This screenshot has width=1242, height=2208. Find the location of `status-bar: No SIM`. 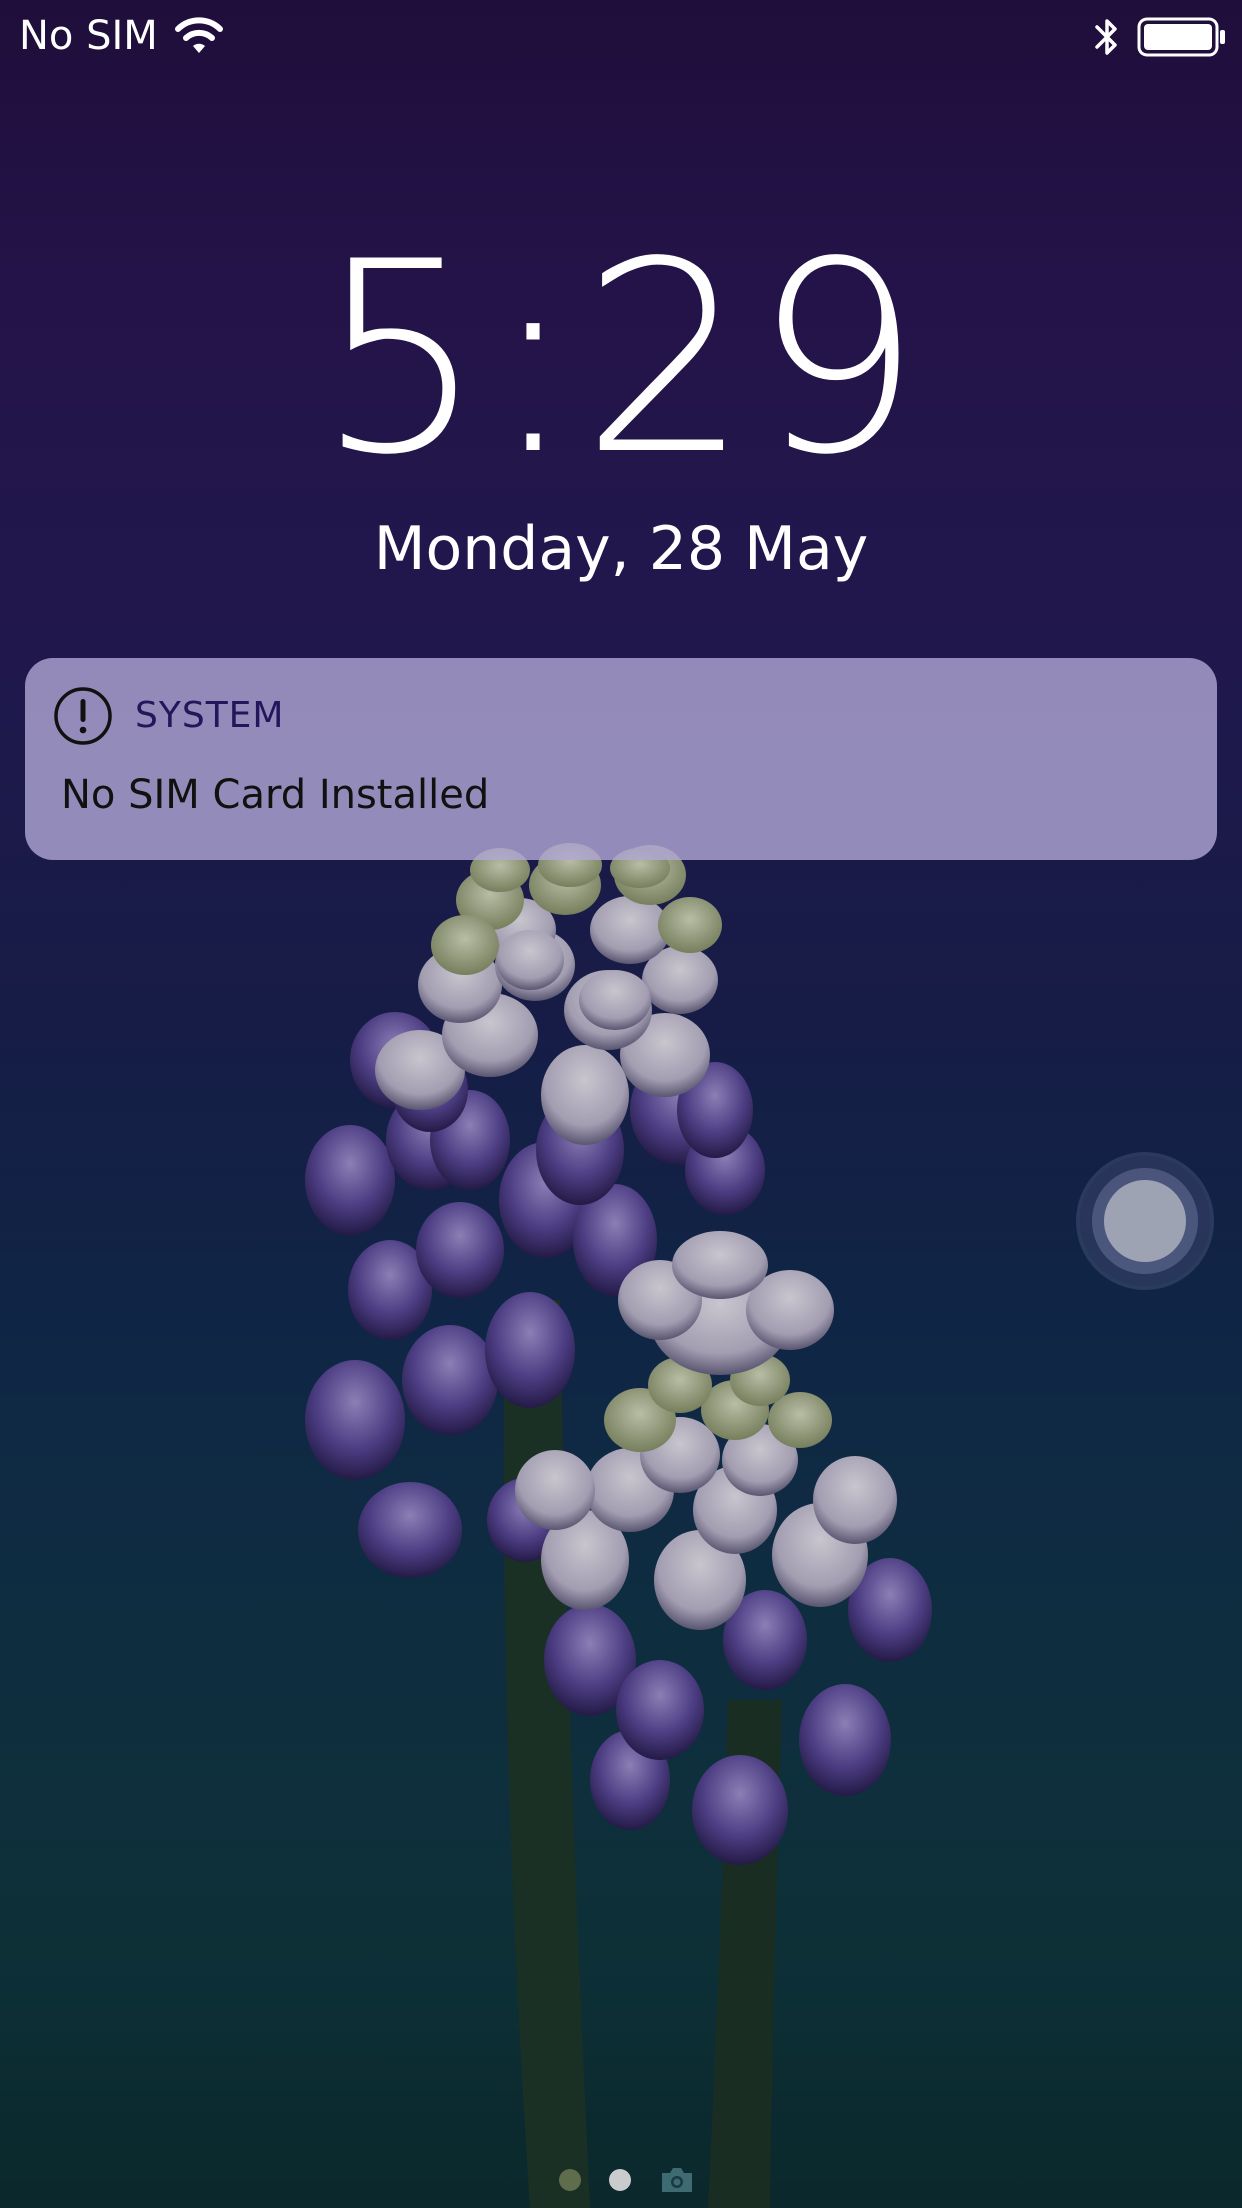

status-bar: No SIM is located at coordinates (621, 35).